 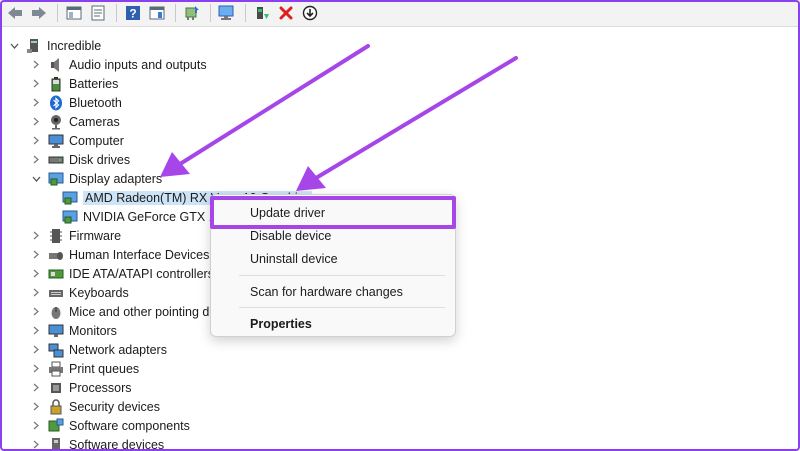 I want to click on show-hide-console-tree-icon, so click(x=74, y=13).